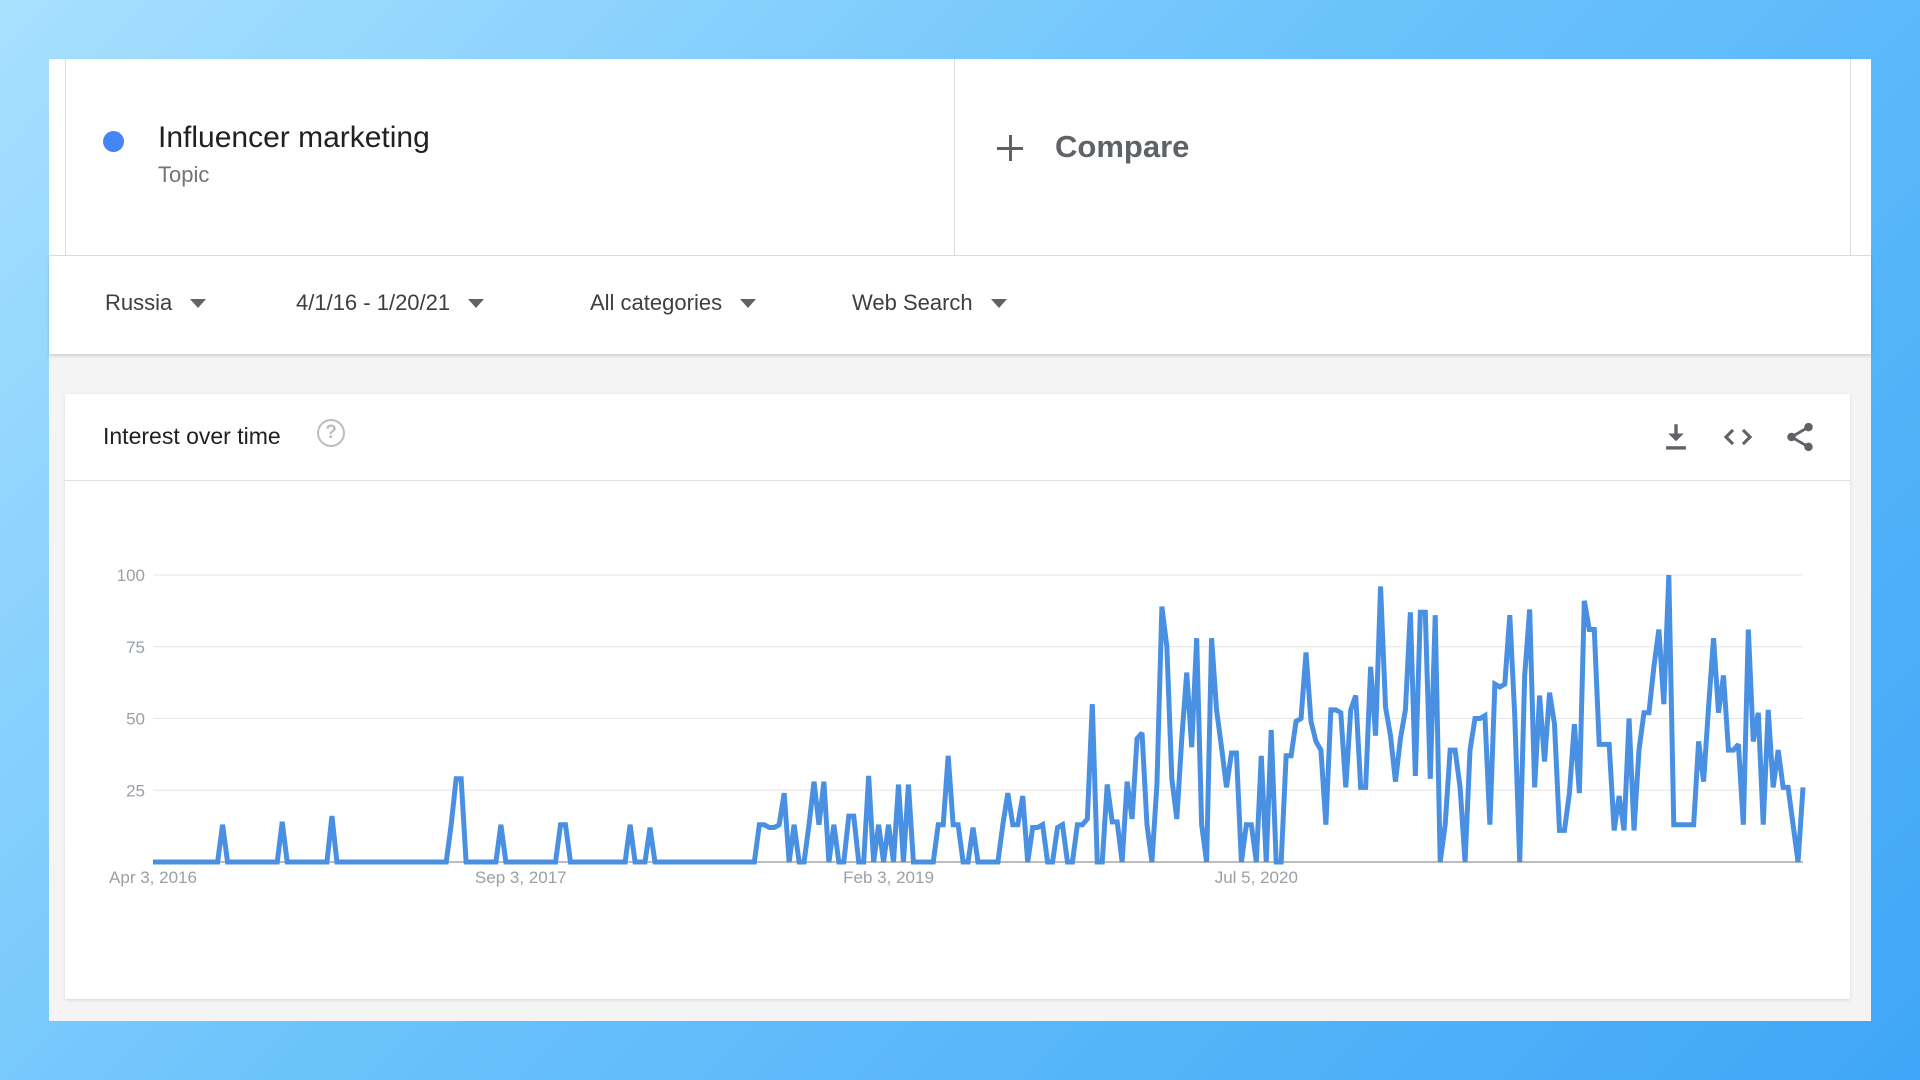 This screenshot has height=1080, width=1920. What do you see at coordinates (1738, 437) in the screenshot?
I see `embed-icon` at bounding box center [1738, 437].